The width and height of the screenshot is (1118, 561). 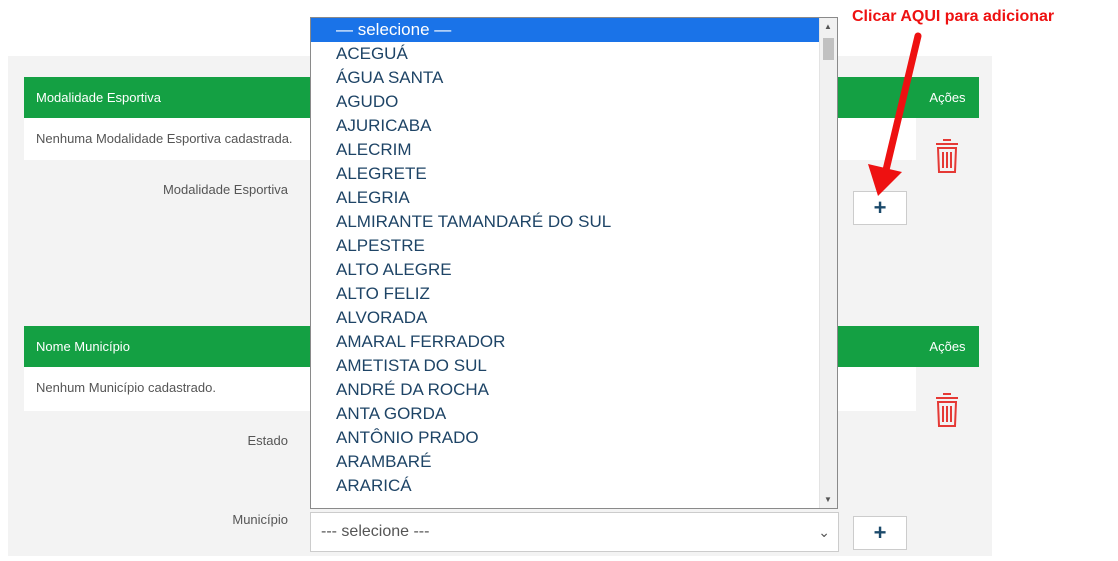 What do you see at coordinates (168, 97) in the screenshot?
I see `modalidade-table-header: Modalidade Esportiva` at bounding box center [168, 97].